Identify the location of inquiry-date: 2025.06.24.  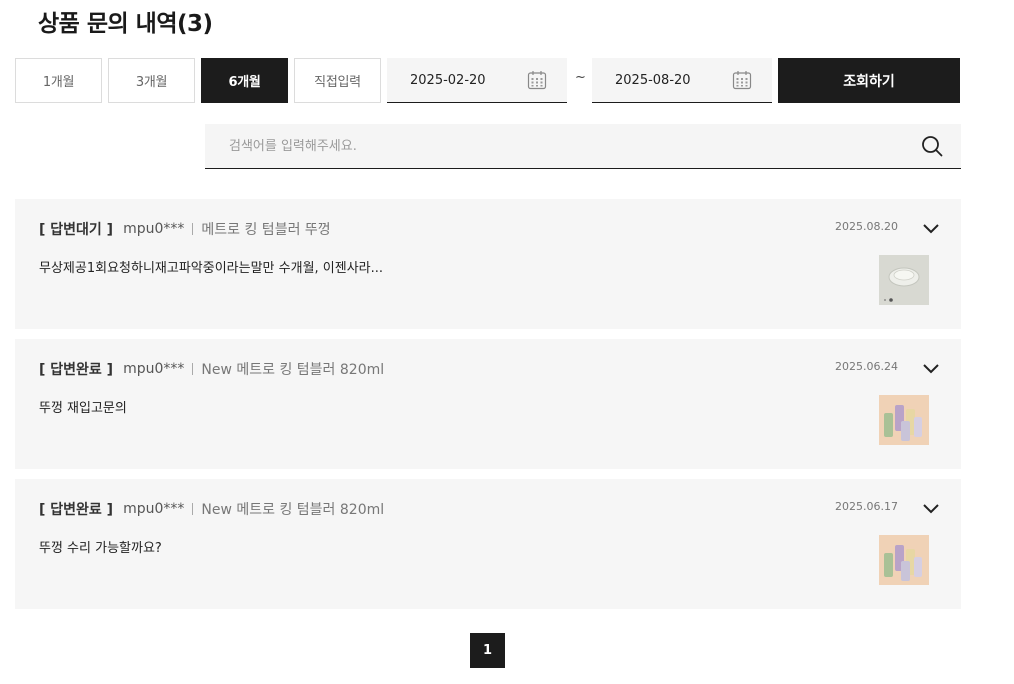
(866, 366).